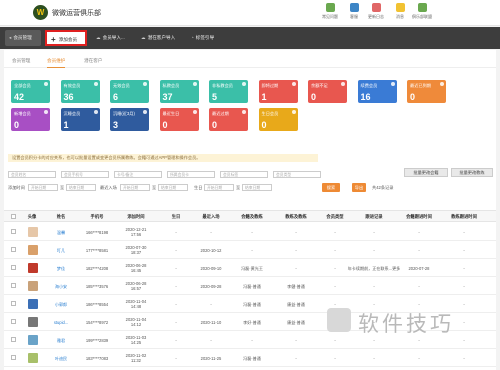 The image size is (500, 370). What do you see at coordinates (13, 216) in the screenshot?
I see `select-all-checkbox` at bounding box center [13, 216].